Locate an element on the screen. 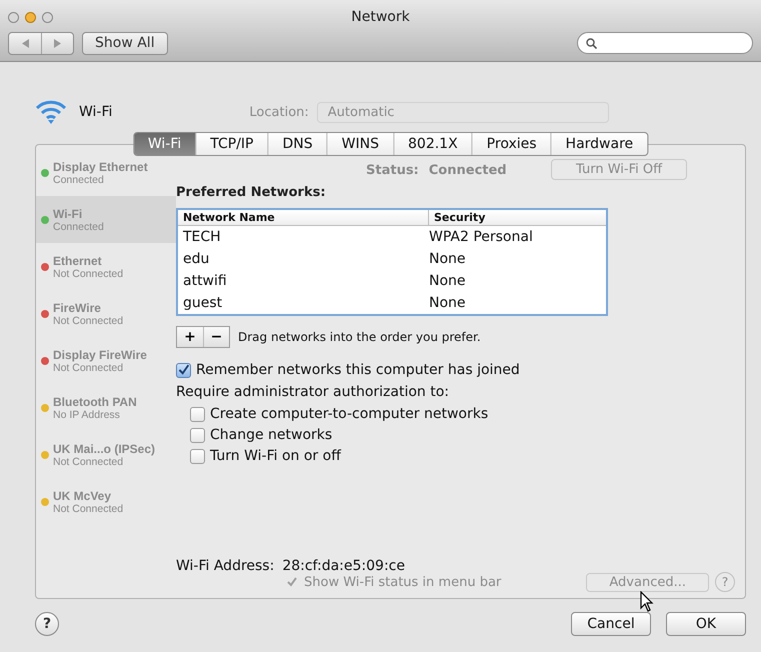 This screenshot has width=761, height=652. tab: DNS is located at coordinates (297, 144).